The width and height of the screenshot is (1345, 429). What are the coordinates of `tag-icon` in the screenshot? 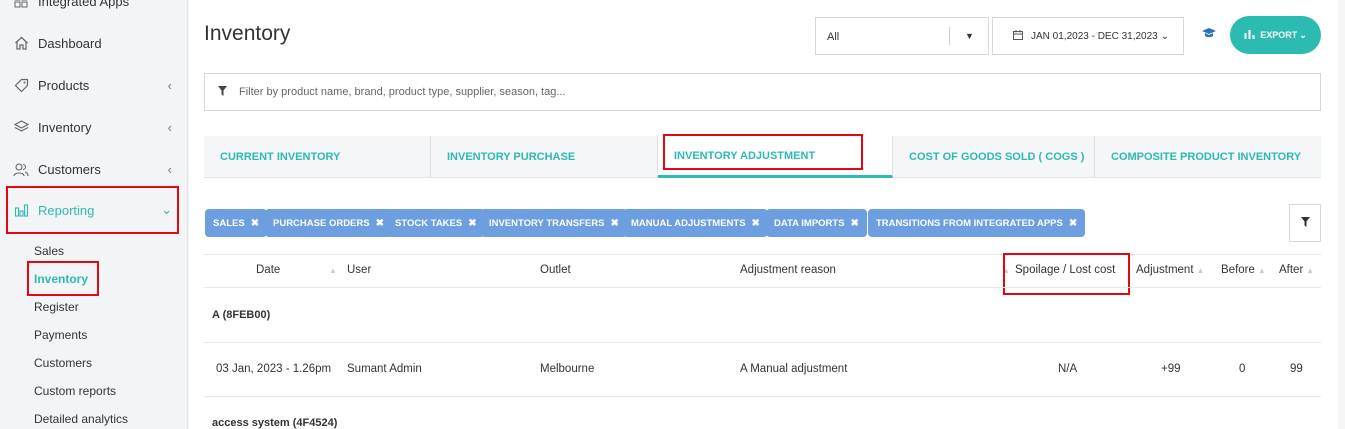 It's located at (21, 85).